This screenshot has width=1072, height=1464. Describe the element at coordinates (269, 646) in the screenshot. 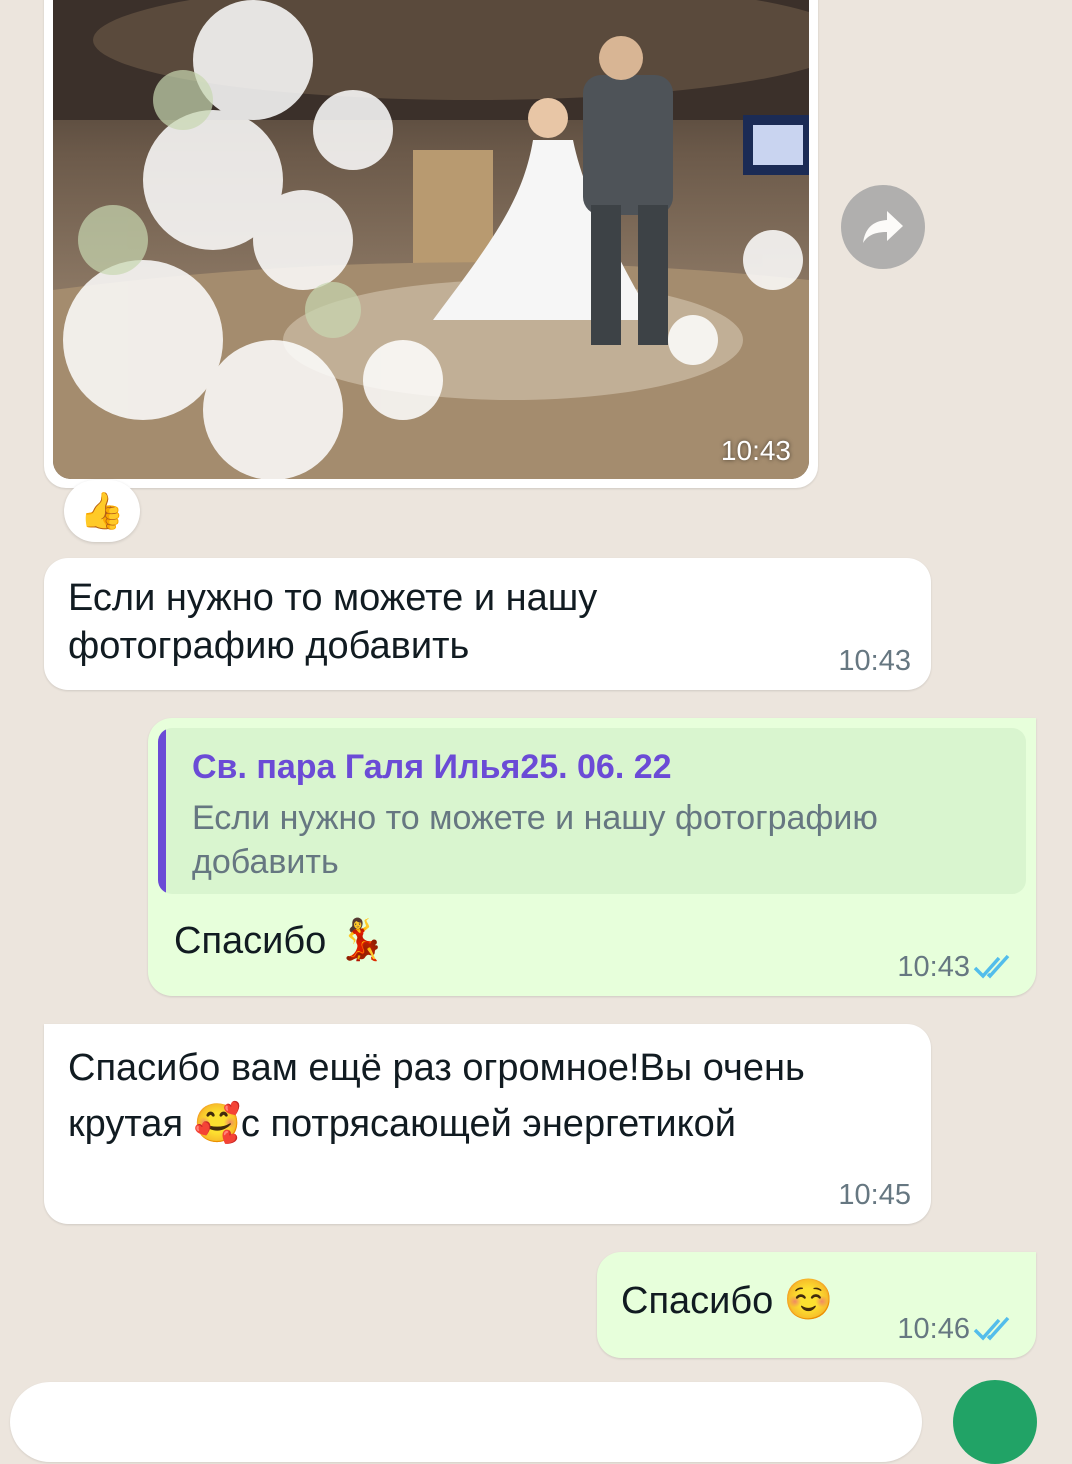

I see `message-text-line: фотографию добавить` at that location.